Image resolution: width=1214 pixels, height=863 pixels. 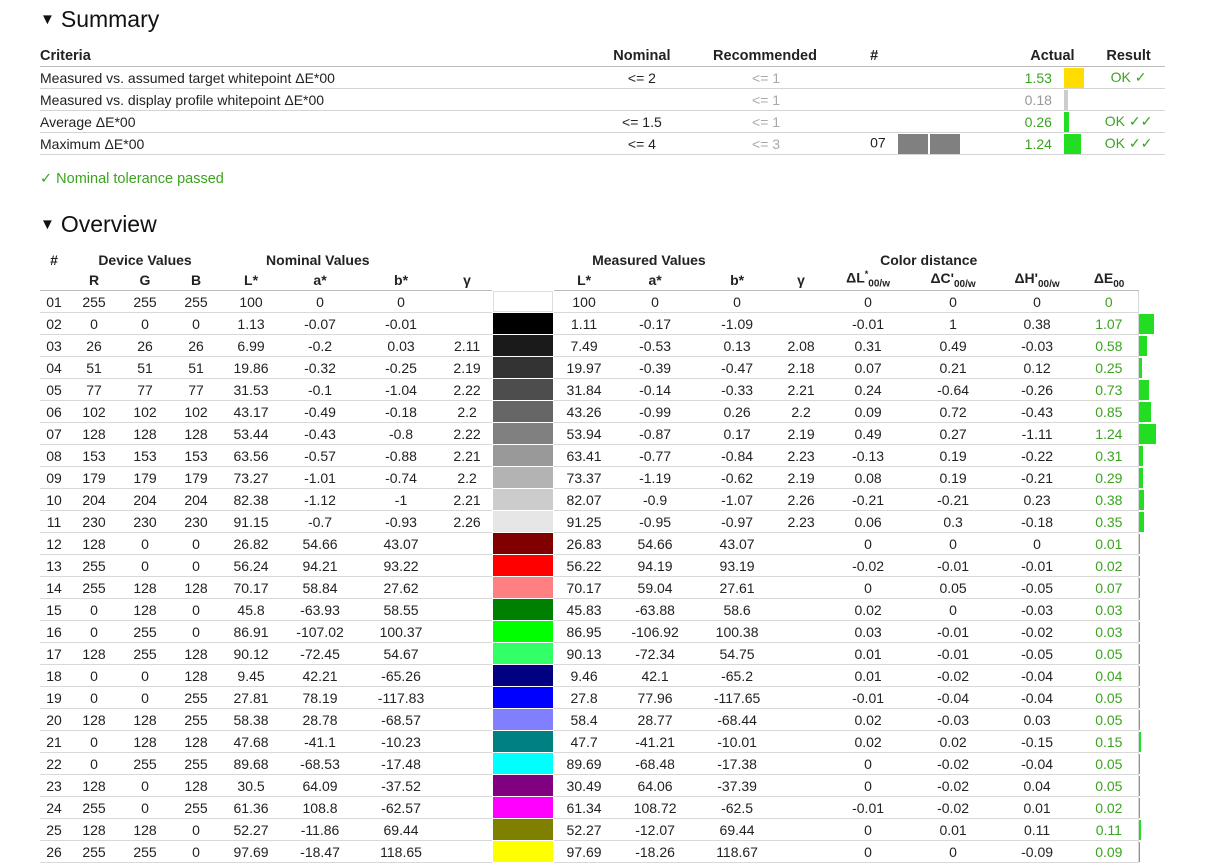 What do you see at coordinates (1037, 521) in the screenshot?
I see `cell-dh: -0.18` at bounding box center [1037, 521].